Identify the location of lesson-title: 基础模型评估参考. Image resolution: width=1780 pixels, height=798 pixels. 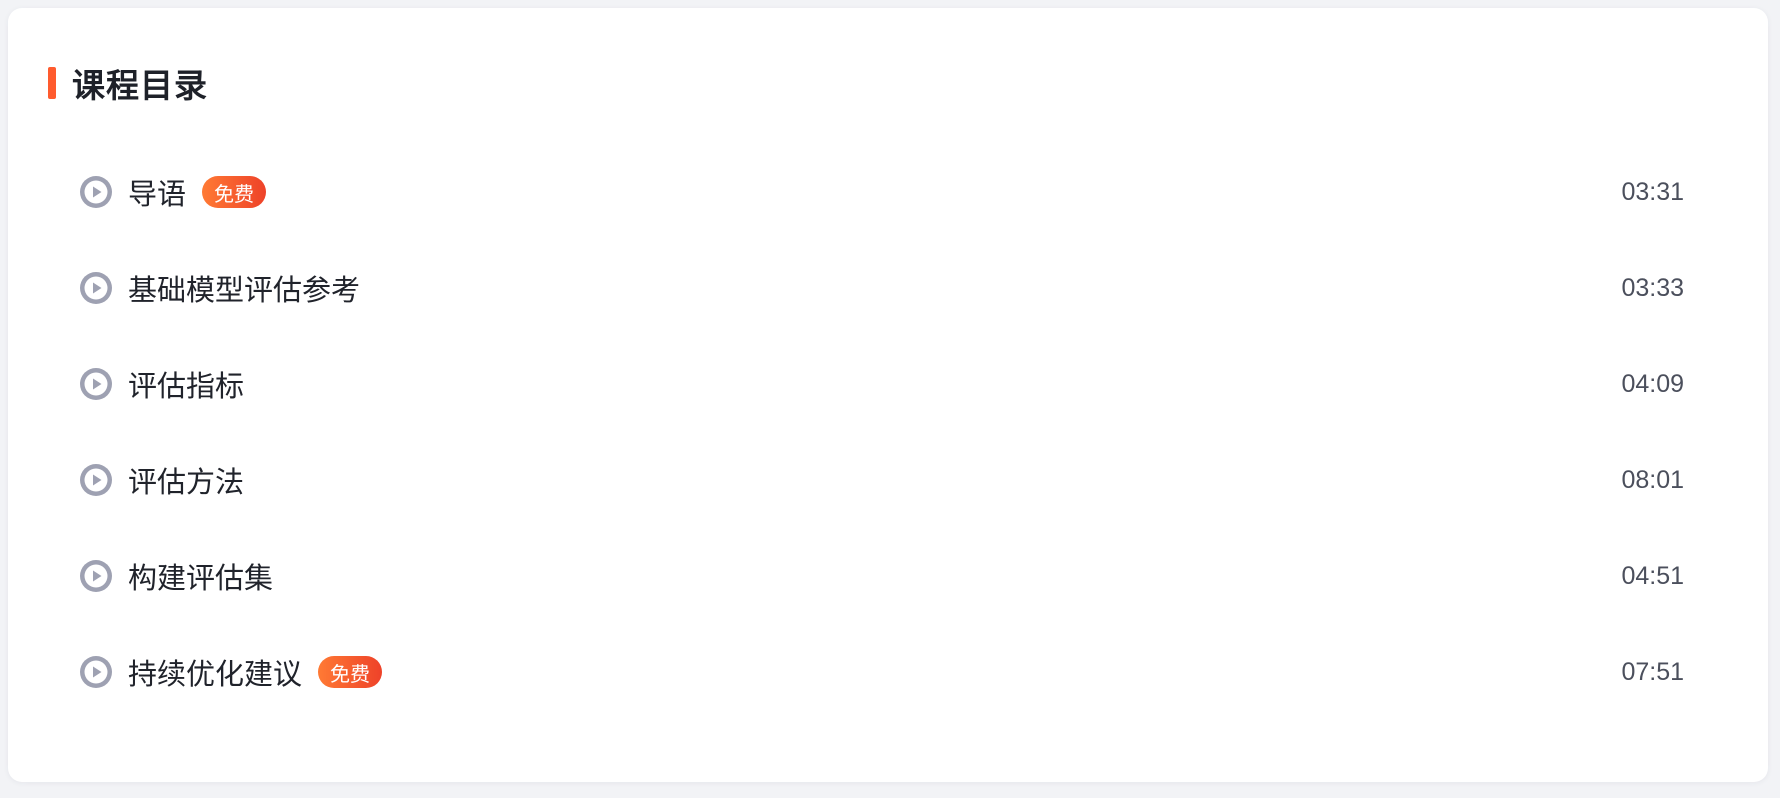
(244, 288).